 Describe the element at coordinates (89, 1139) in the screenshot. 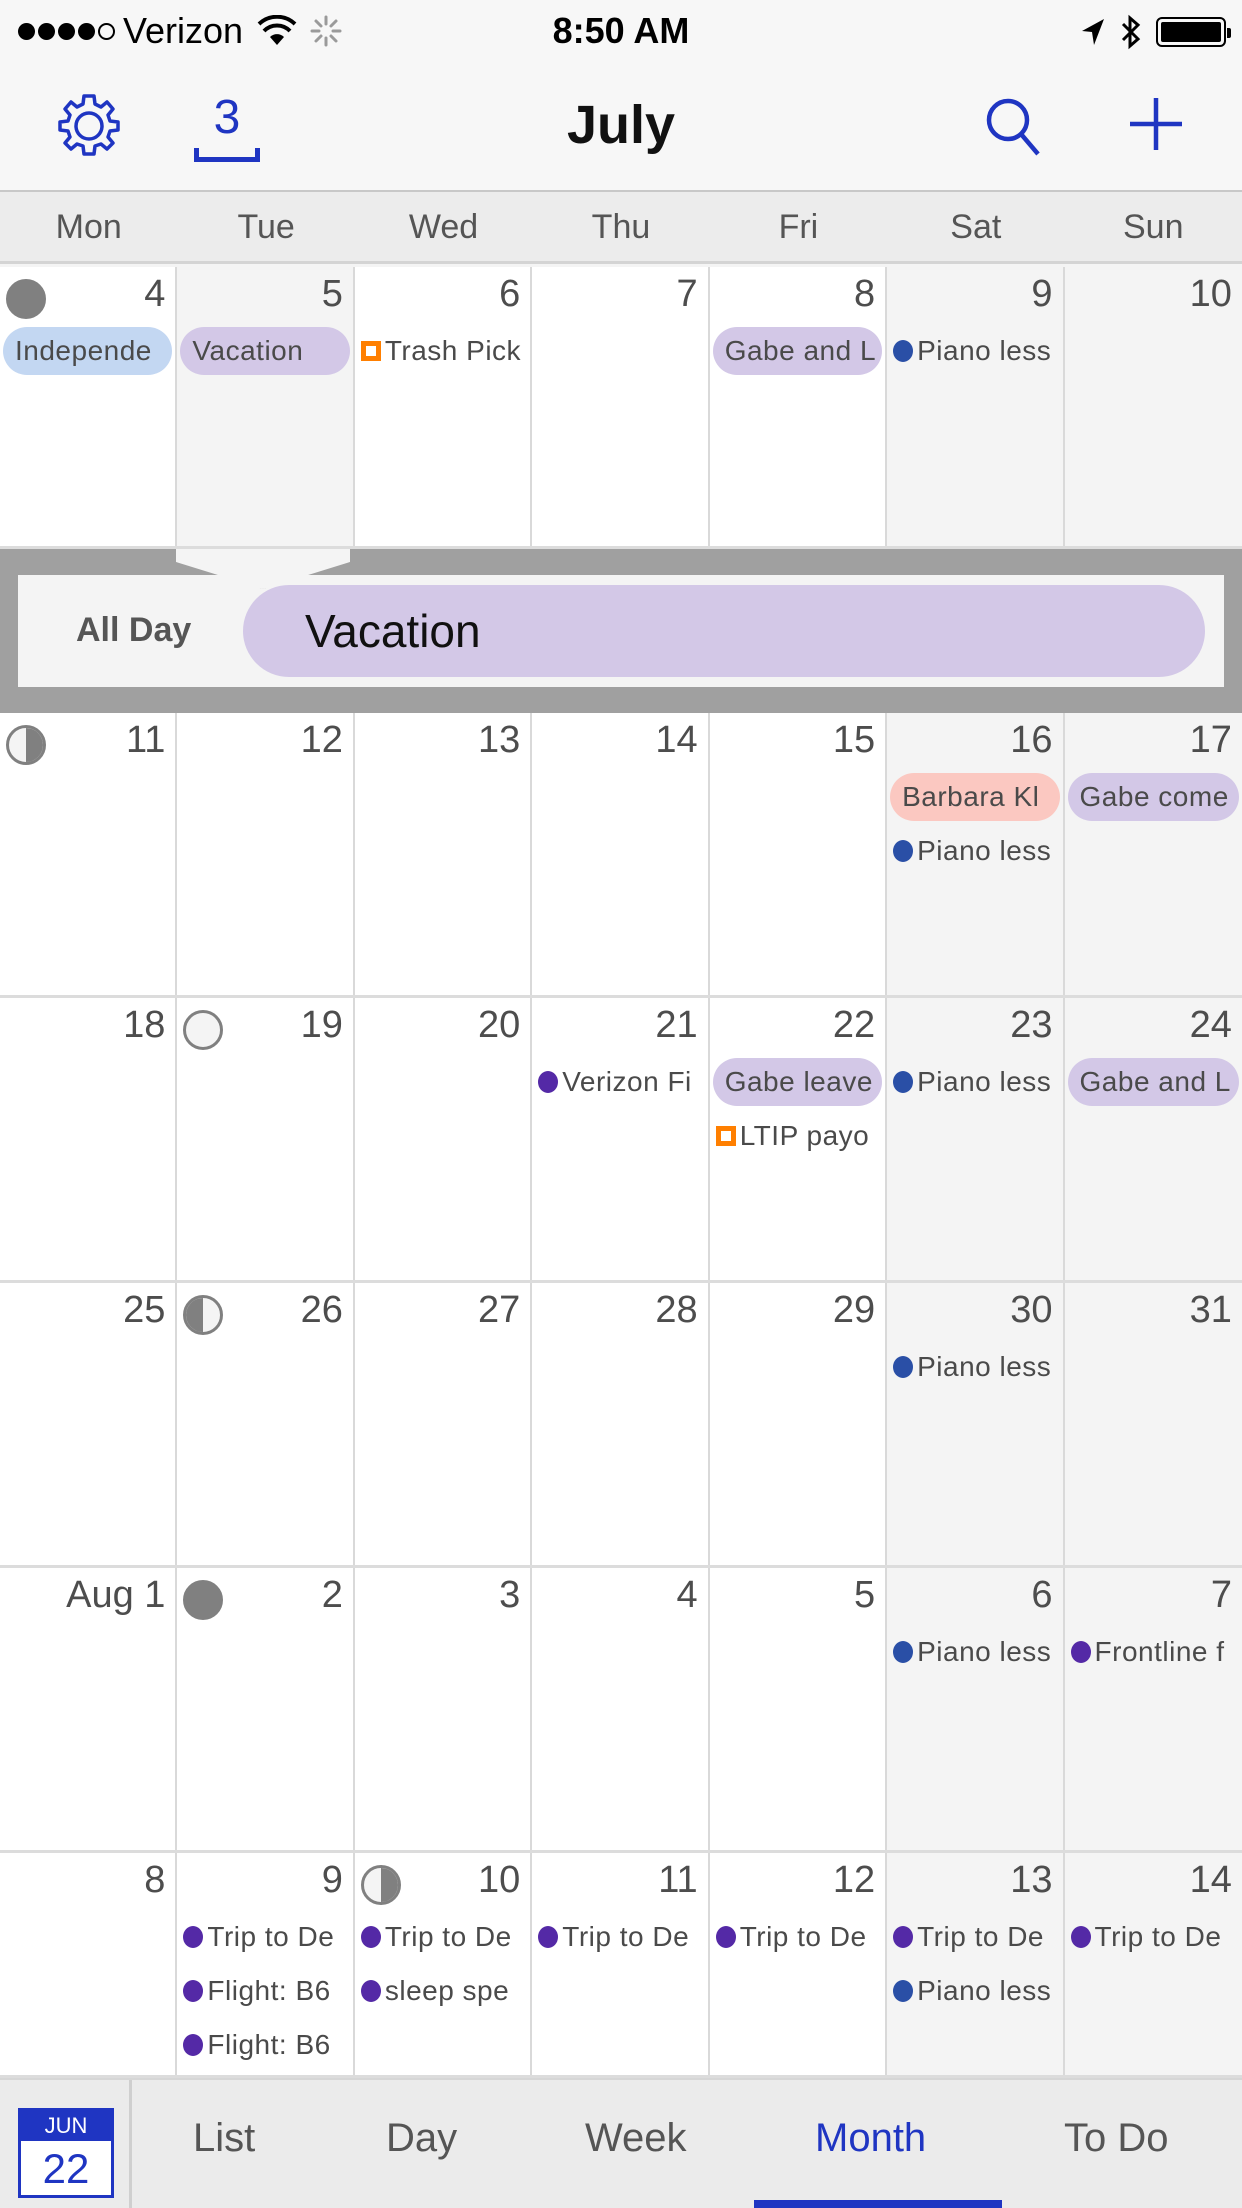

I see `day-cell: 18` at that location.